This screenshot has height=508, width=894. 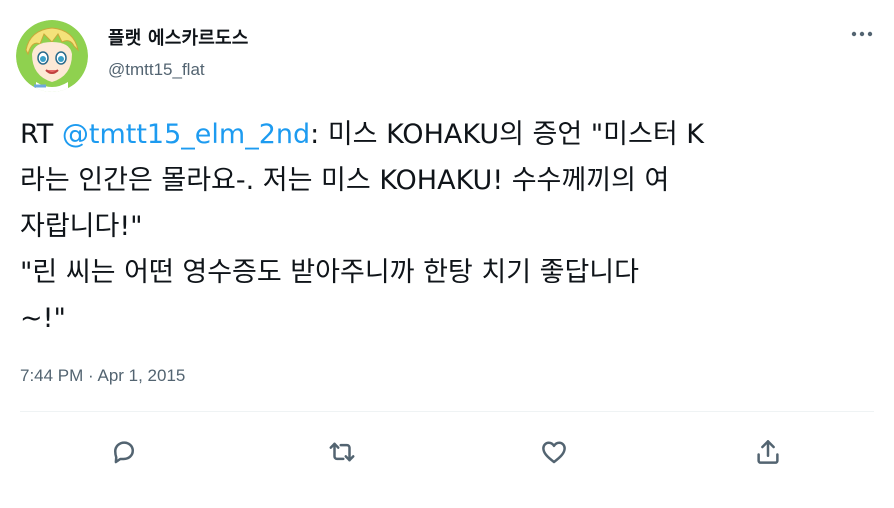 I want to click on share-button, so click(x=768, y=452).